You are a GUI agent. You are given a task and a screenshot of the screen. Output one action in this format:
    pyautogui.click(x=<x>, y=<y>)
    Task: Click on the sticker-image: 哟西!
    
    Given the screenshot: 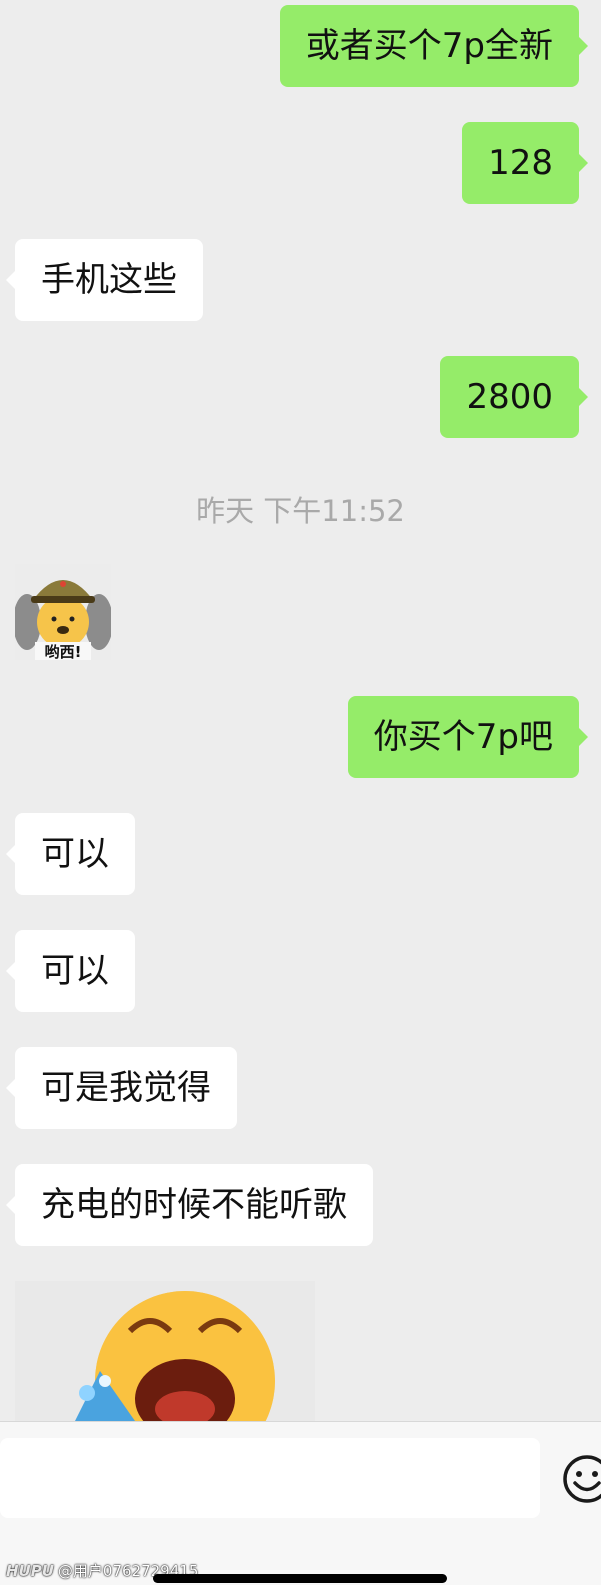 What is the action you would take?
    pyautogui.click(x=63, y=612)
    